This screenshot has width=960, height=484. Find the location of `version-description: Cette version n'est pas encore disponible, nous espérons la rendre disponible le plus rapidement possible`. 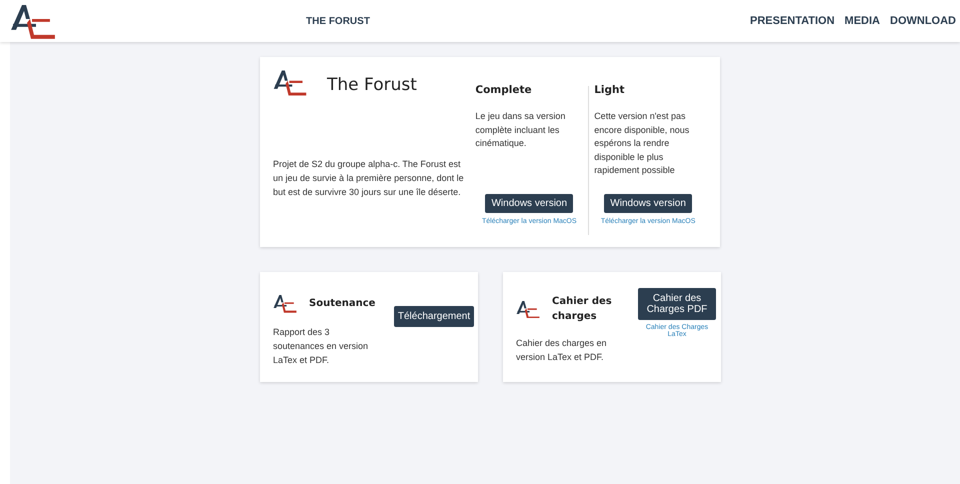

version-description: Cette version n'est pas encore disponible, nous espérons la rendre disponible le plus rapidement possible is located at coordinates (642, 143).